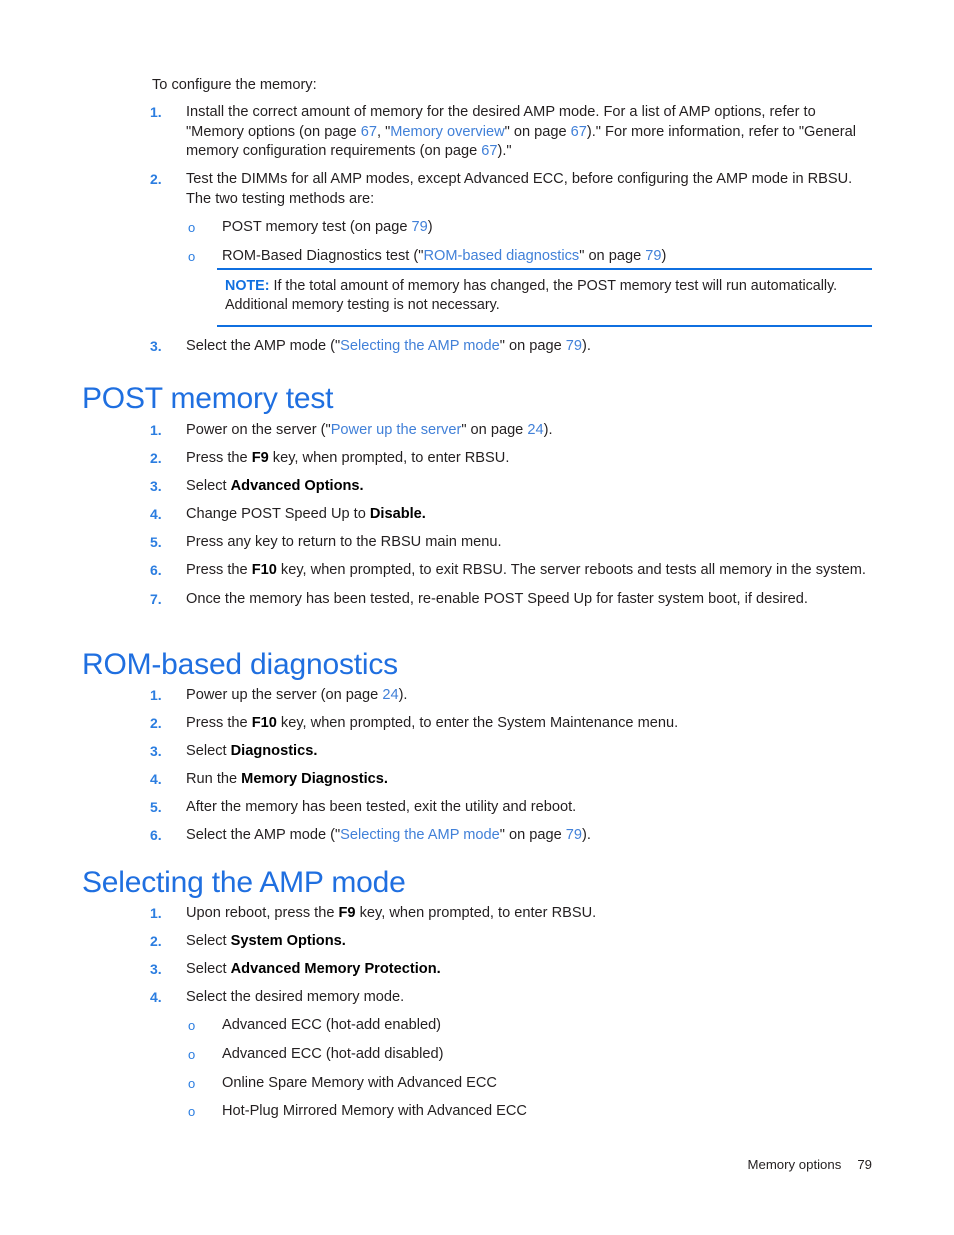 This screenshot has height=1235, width=954. I want to click on configure-text: , ", so click(383, 131).